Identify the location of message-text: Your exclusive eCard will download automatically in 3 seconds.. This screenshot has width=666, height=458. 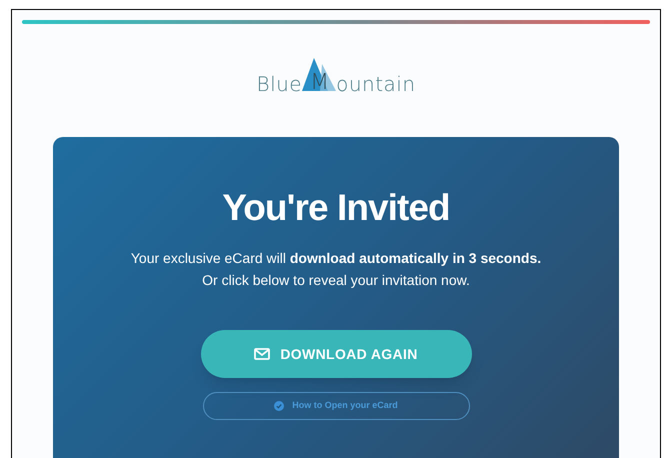
(336, 258).